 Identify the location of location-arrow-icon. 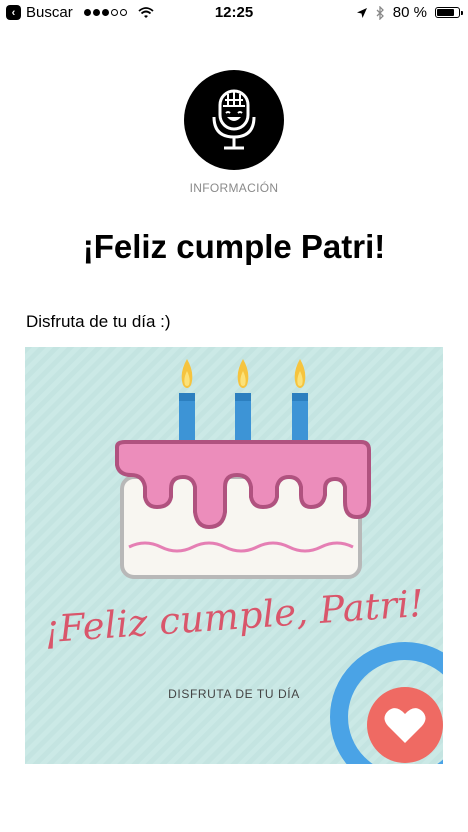
(361, 12).